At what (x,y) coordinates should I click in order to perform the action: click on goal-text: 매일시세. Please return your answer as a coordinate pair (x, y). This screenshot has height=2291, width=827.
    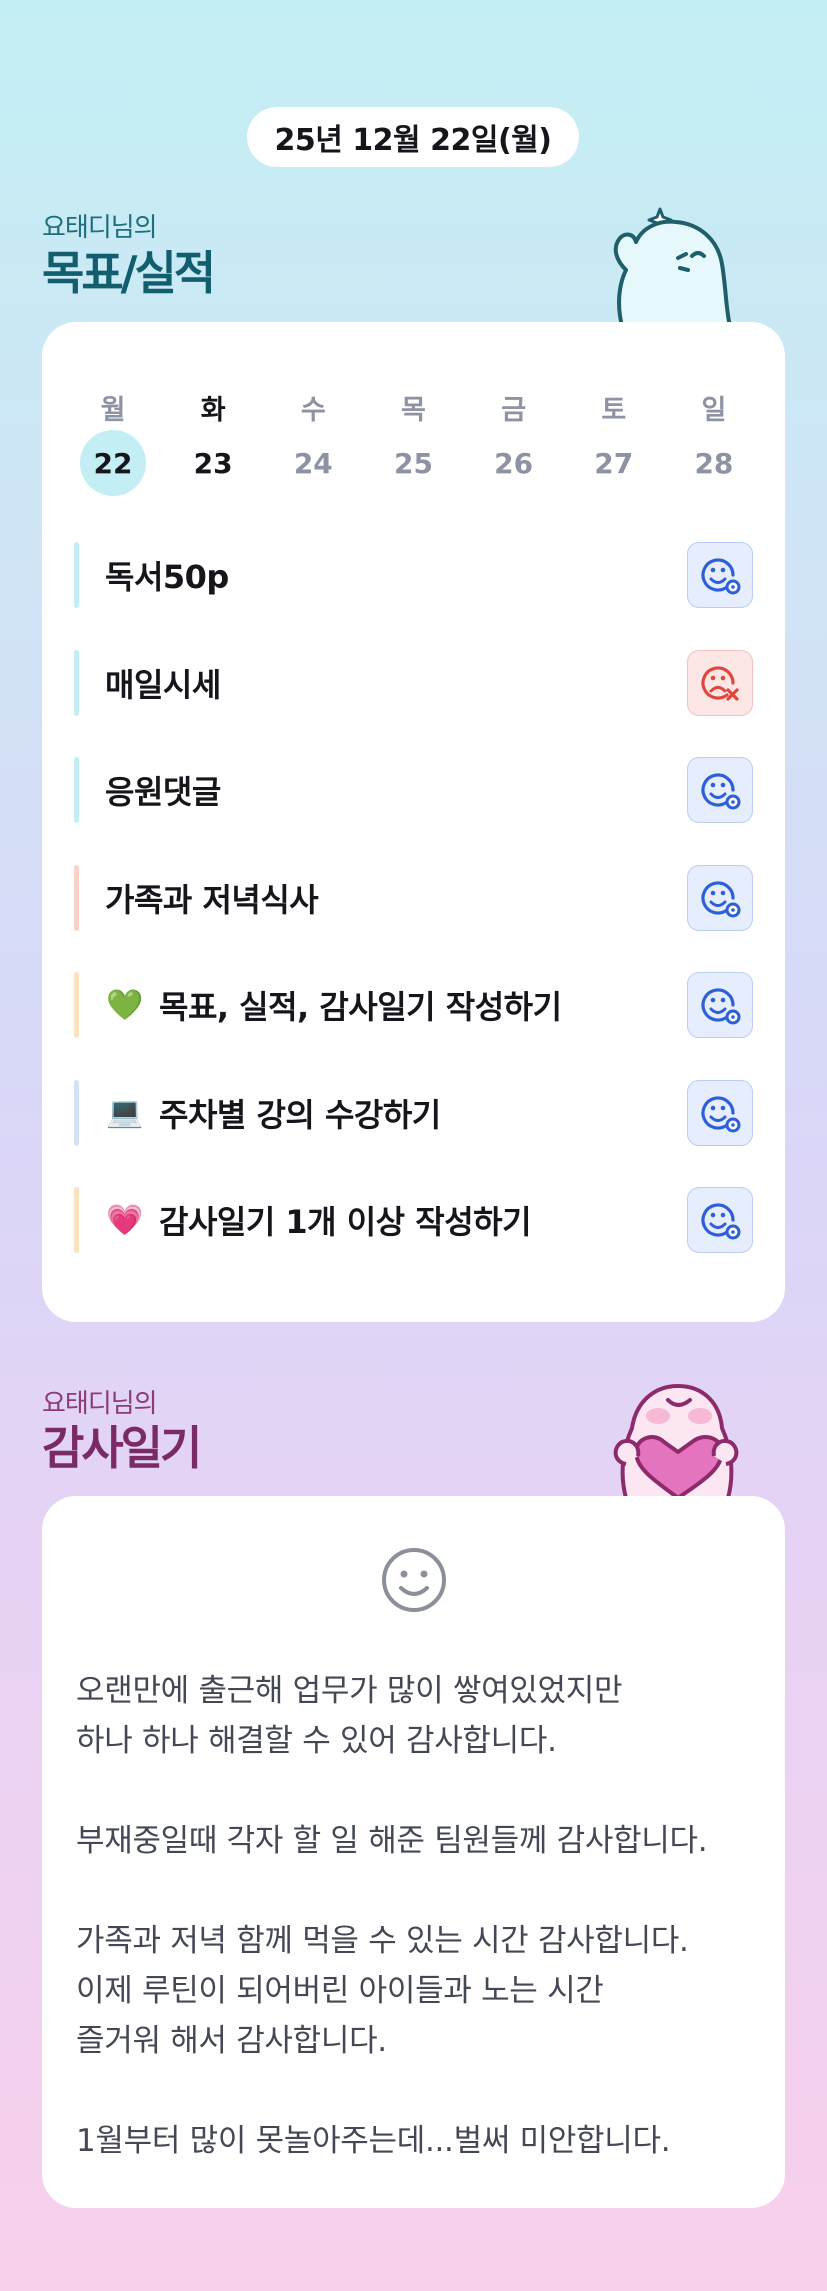
    Looking at the image, I should click on (163, 684).